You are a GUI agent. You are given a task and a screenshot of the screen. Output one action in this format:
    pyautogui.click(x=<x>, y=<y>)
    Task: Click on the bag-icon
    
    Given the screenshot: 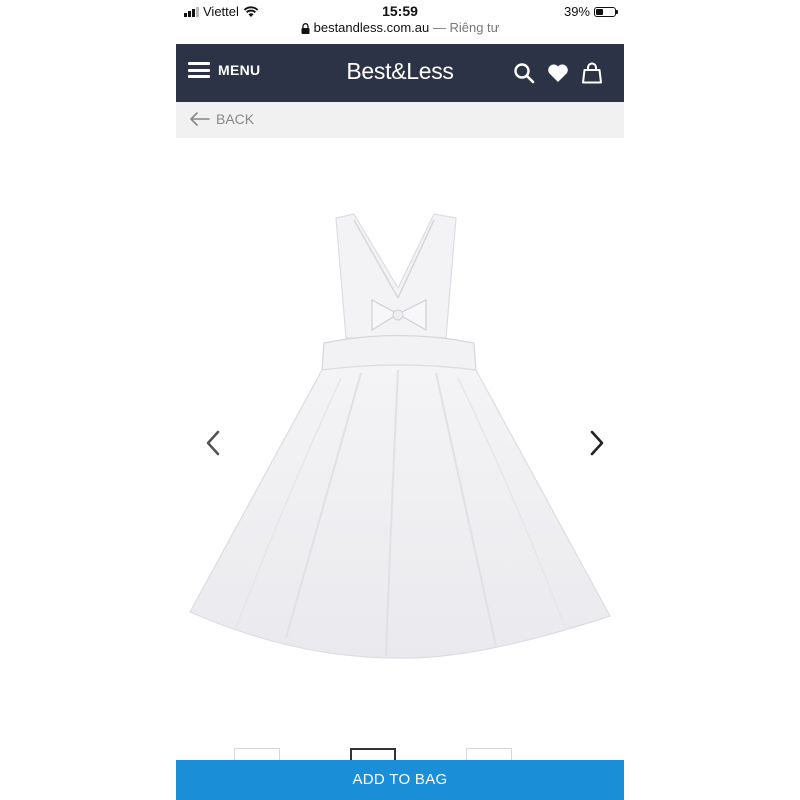 What is the action you would take?
    pyautogui.click(x=592, y=73)
    